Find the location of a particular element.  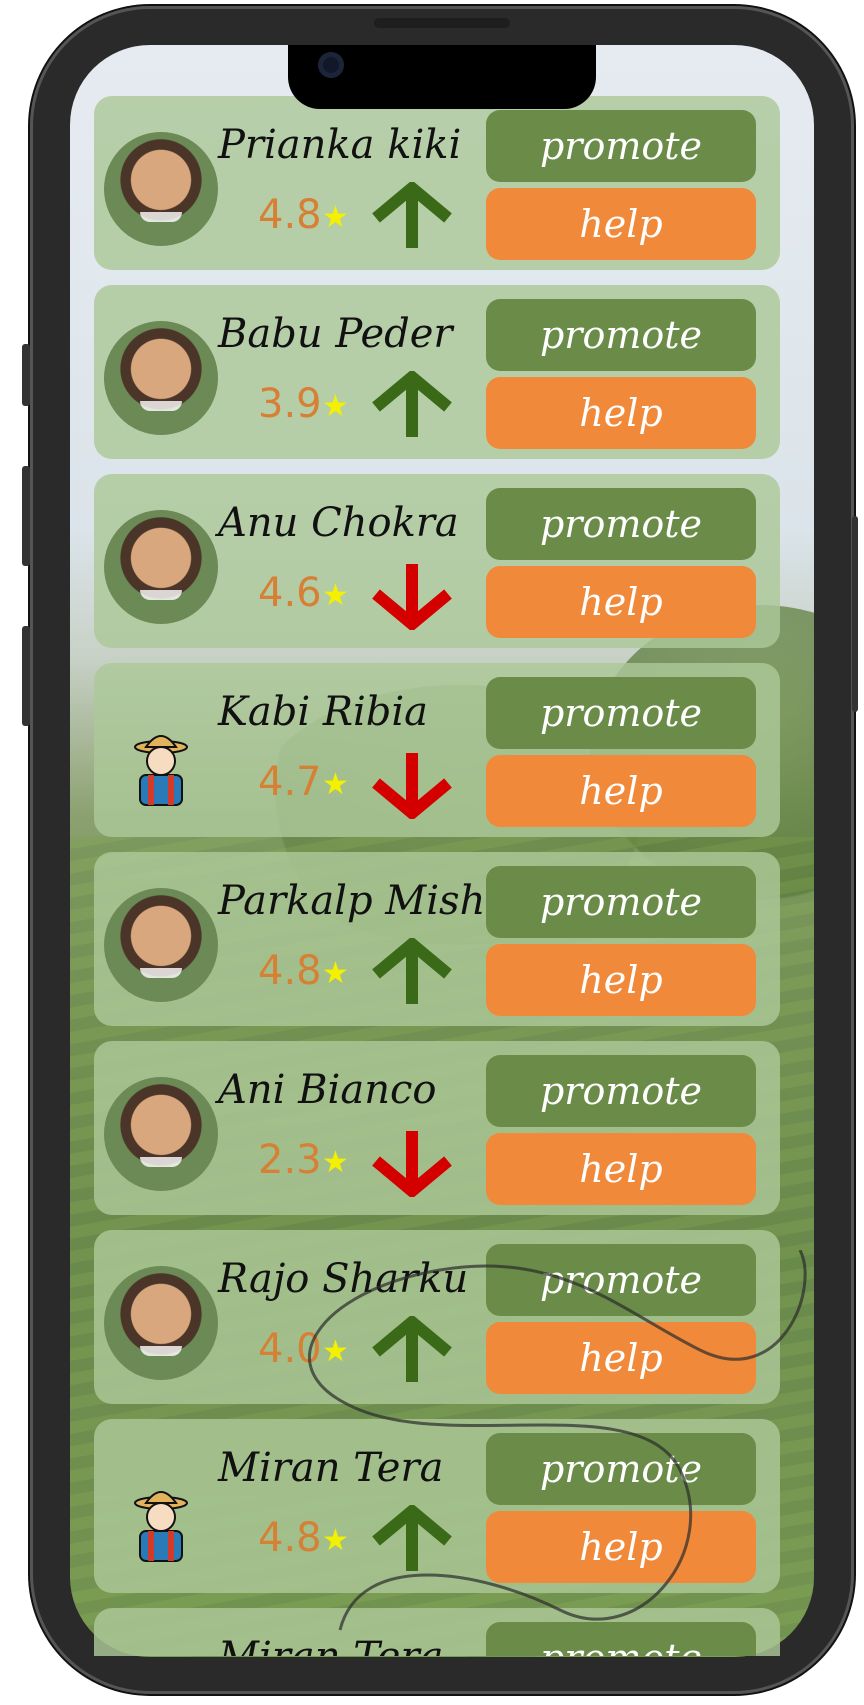

rating-value: 4.6 is located at coordinates (290, 593).